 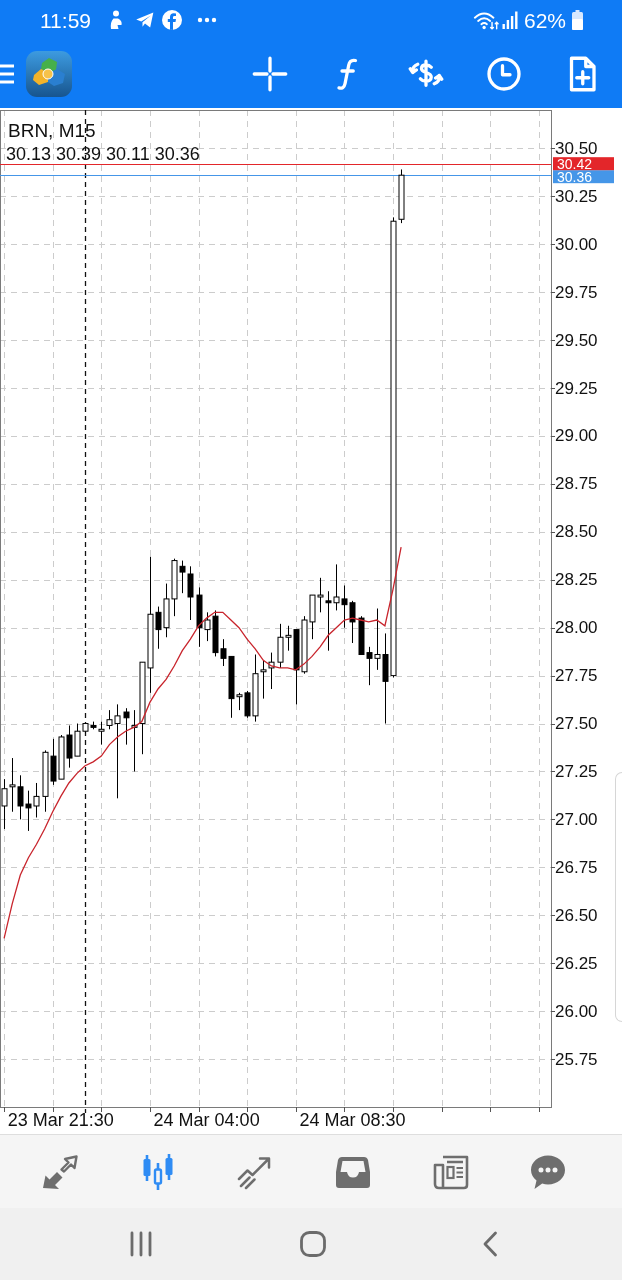 I want to click on price-label: 30.00, so click(x=576, y=244).